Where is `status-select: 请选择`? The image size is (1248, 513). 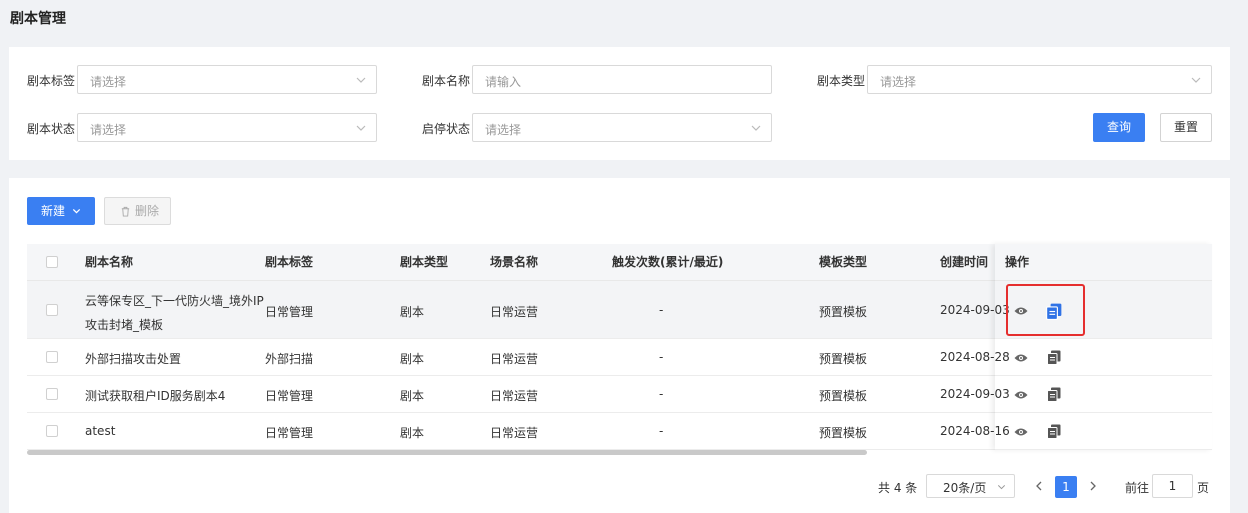 status-select: 请选择 is located at coordinates (227, 127).